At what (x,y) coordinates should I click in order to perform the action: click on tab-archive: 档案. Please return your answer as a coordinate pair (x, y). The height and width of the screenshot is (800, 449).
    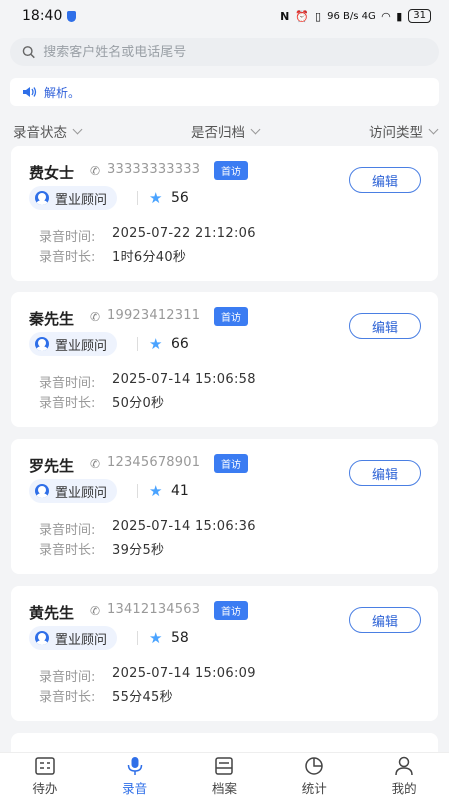
    Looking at the image, I should click on (224, 776).